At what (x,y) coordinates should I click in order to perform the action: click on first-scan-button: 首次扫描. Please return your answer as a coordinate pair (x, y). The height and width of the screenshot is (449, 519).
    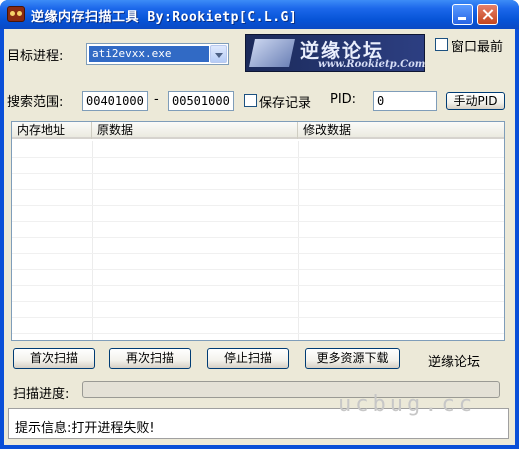
    Looking at the image, I should click on (54, 358).